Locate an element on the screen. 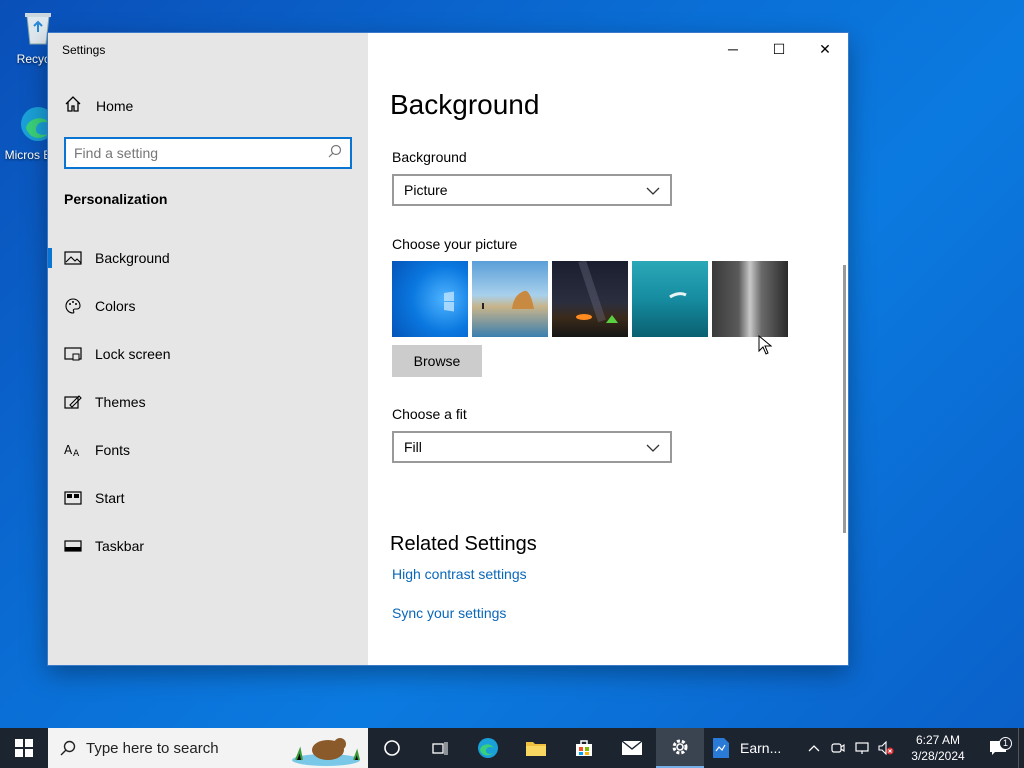  sidebar-item-lock-screen: Lock screen is located at coordinates (208, 354).